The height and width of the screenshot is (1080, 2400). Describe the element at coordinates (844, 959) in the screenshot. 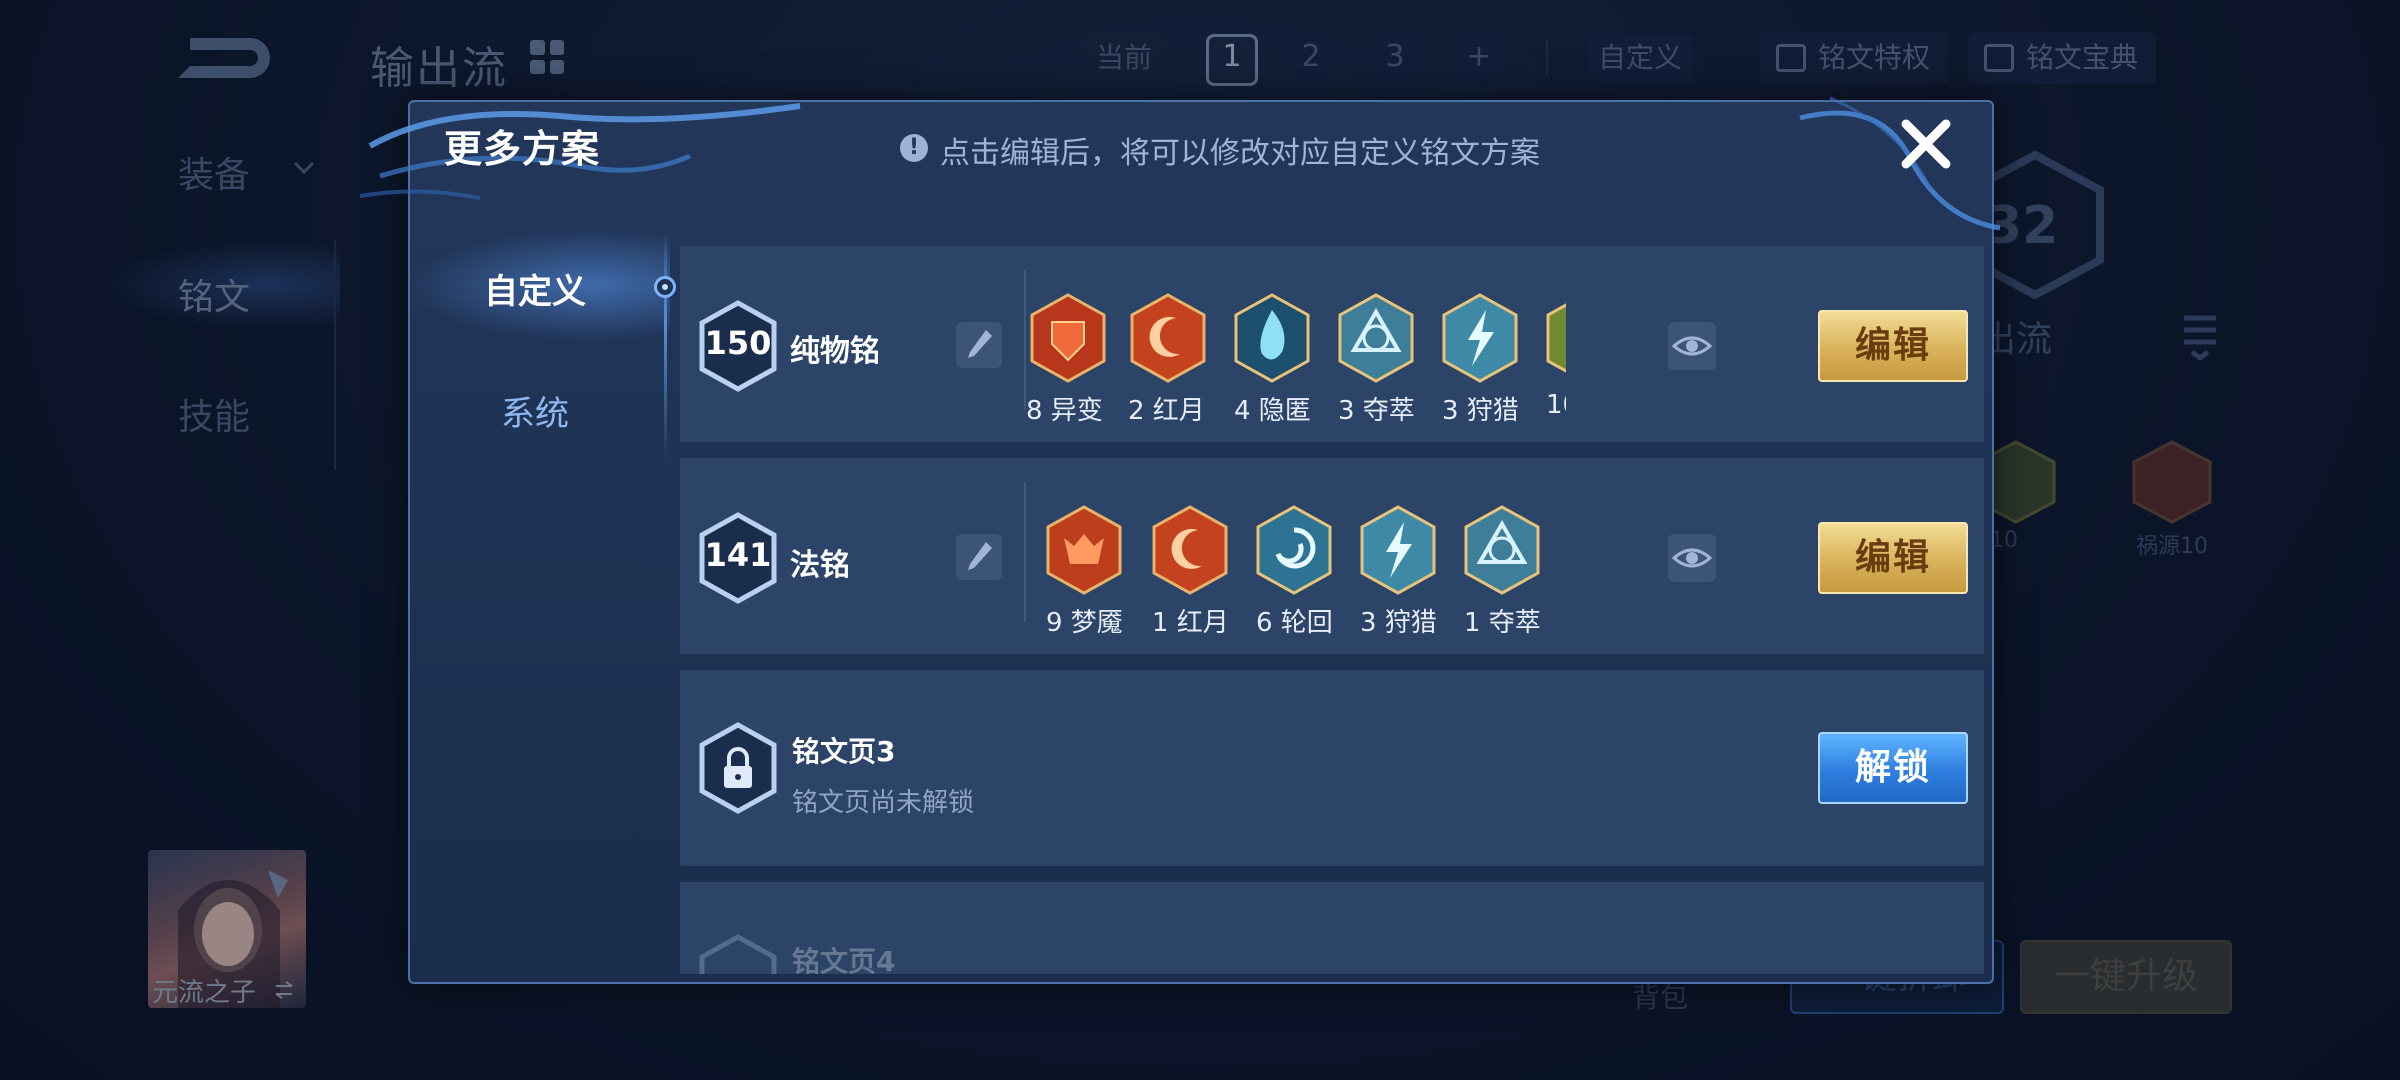

I see `locked-page-title: 铭文页4` at that location.